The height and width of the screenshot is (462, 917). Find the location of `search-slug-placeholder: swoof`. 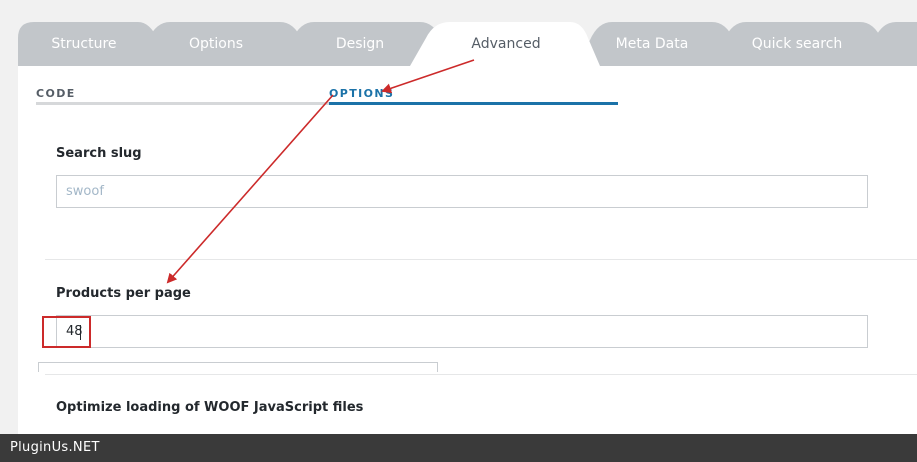

search-slug-placeholder: swoof is located at coordinates (85, 191).